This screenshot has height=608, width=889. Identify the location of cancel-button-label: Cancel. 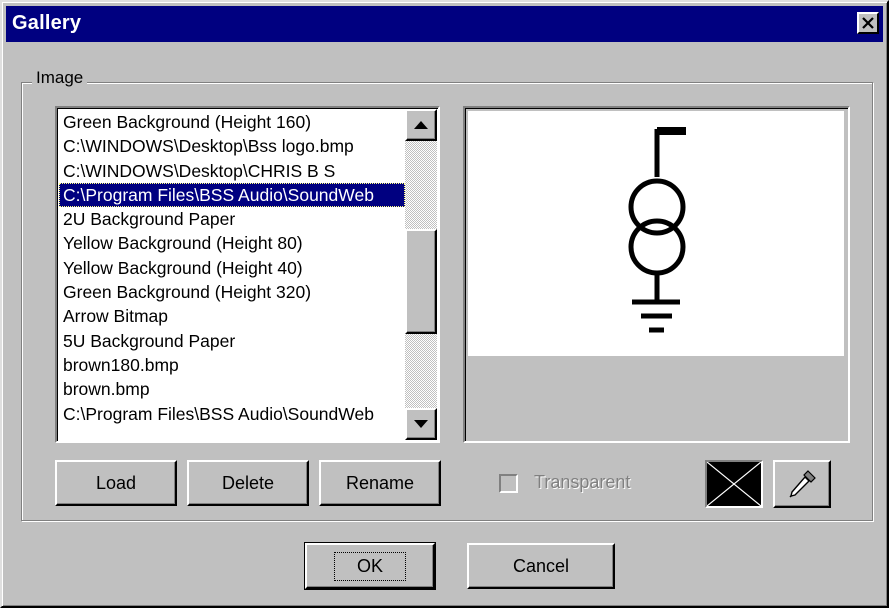
(541, 565).